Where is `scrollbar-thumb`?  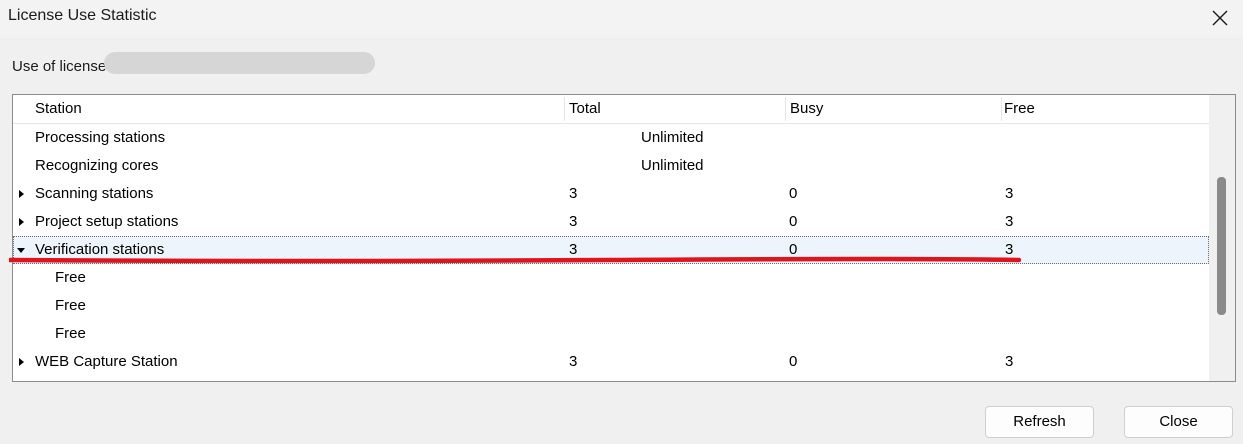
scrollbar-thumb is located at coordinates (1221, 246).